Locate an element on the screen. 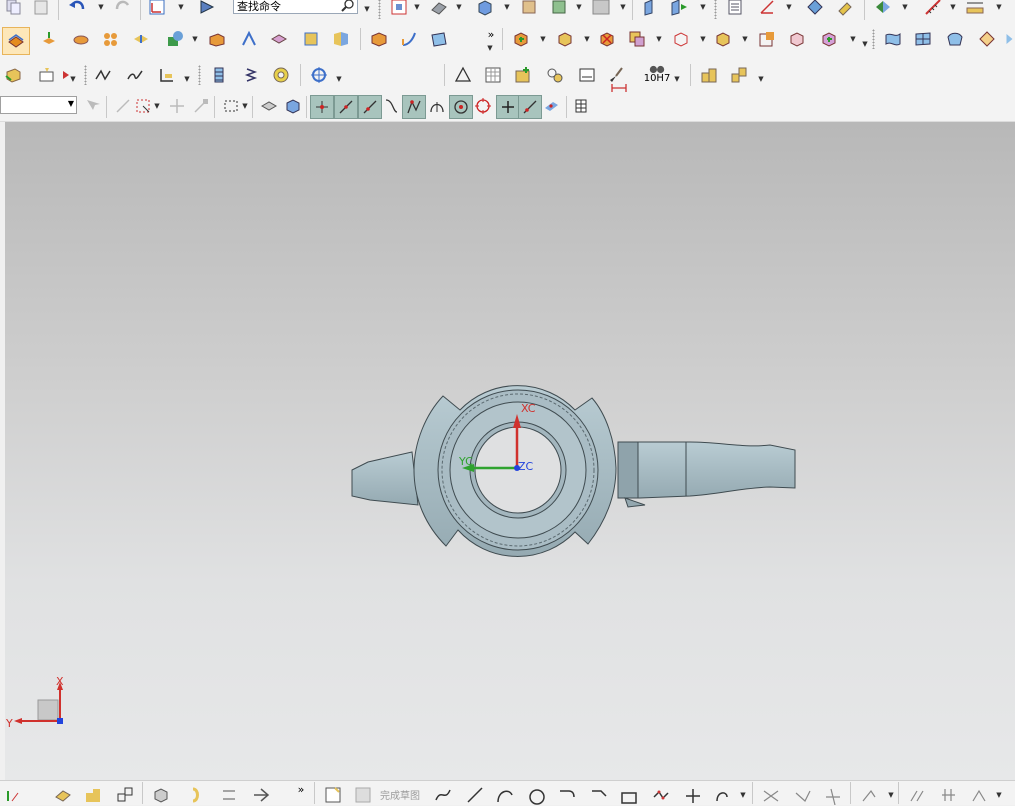  dimension-icon is located at coordinates (619, 84).